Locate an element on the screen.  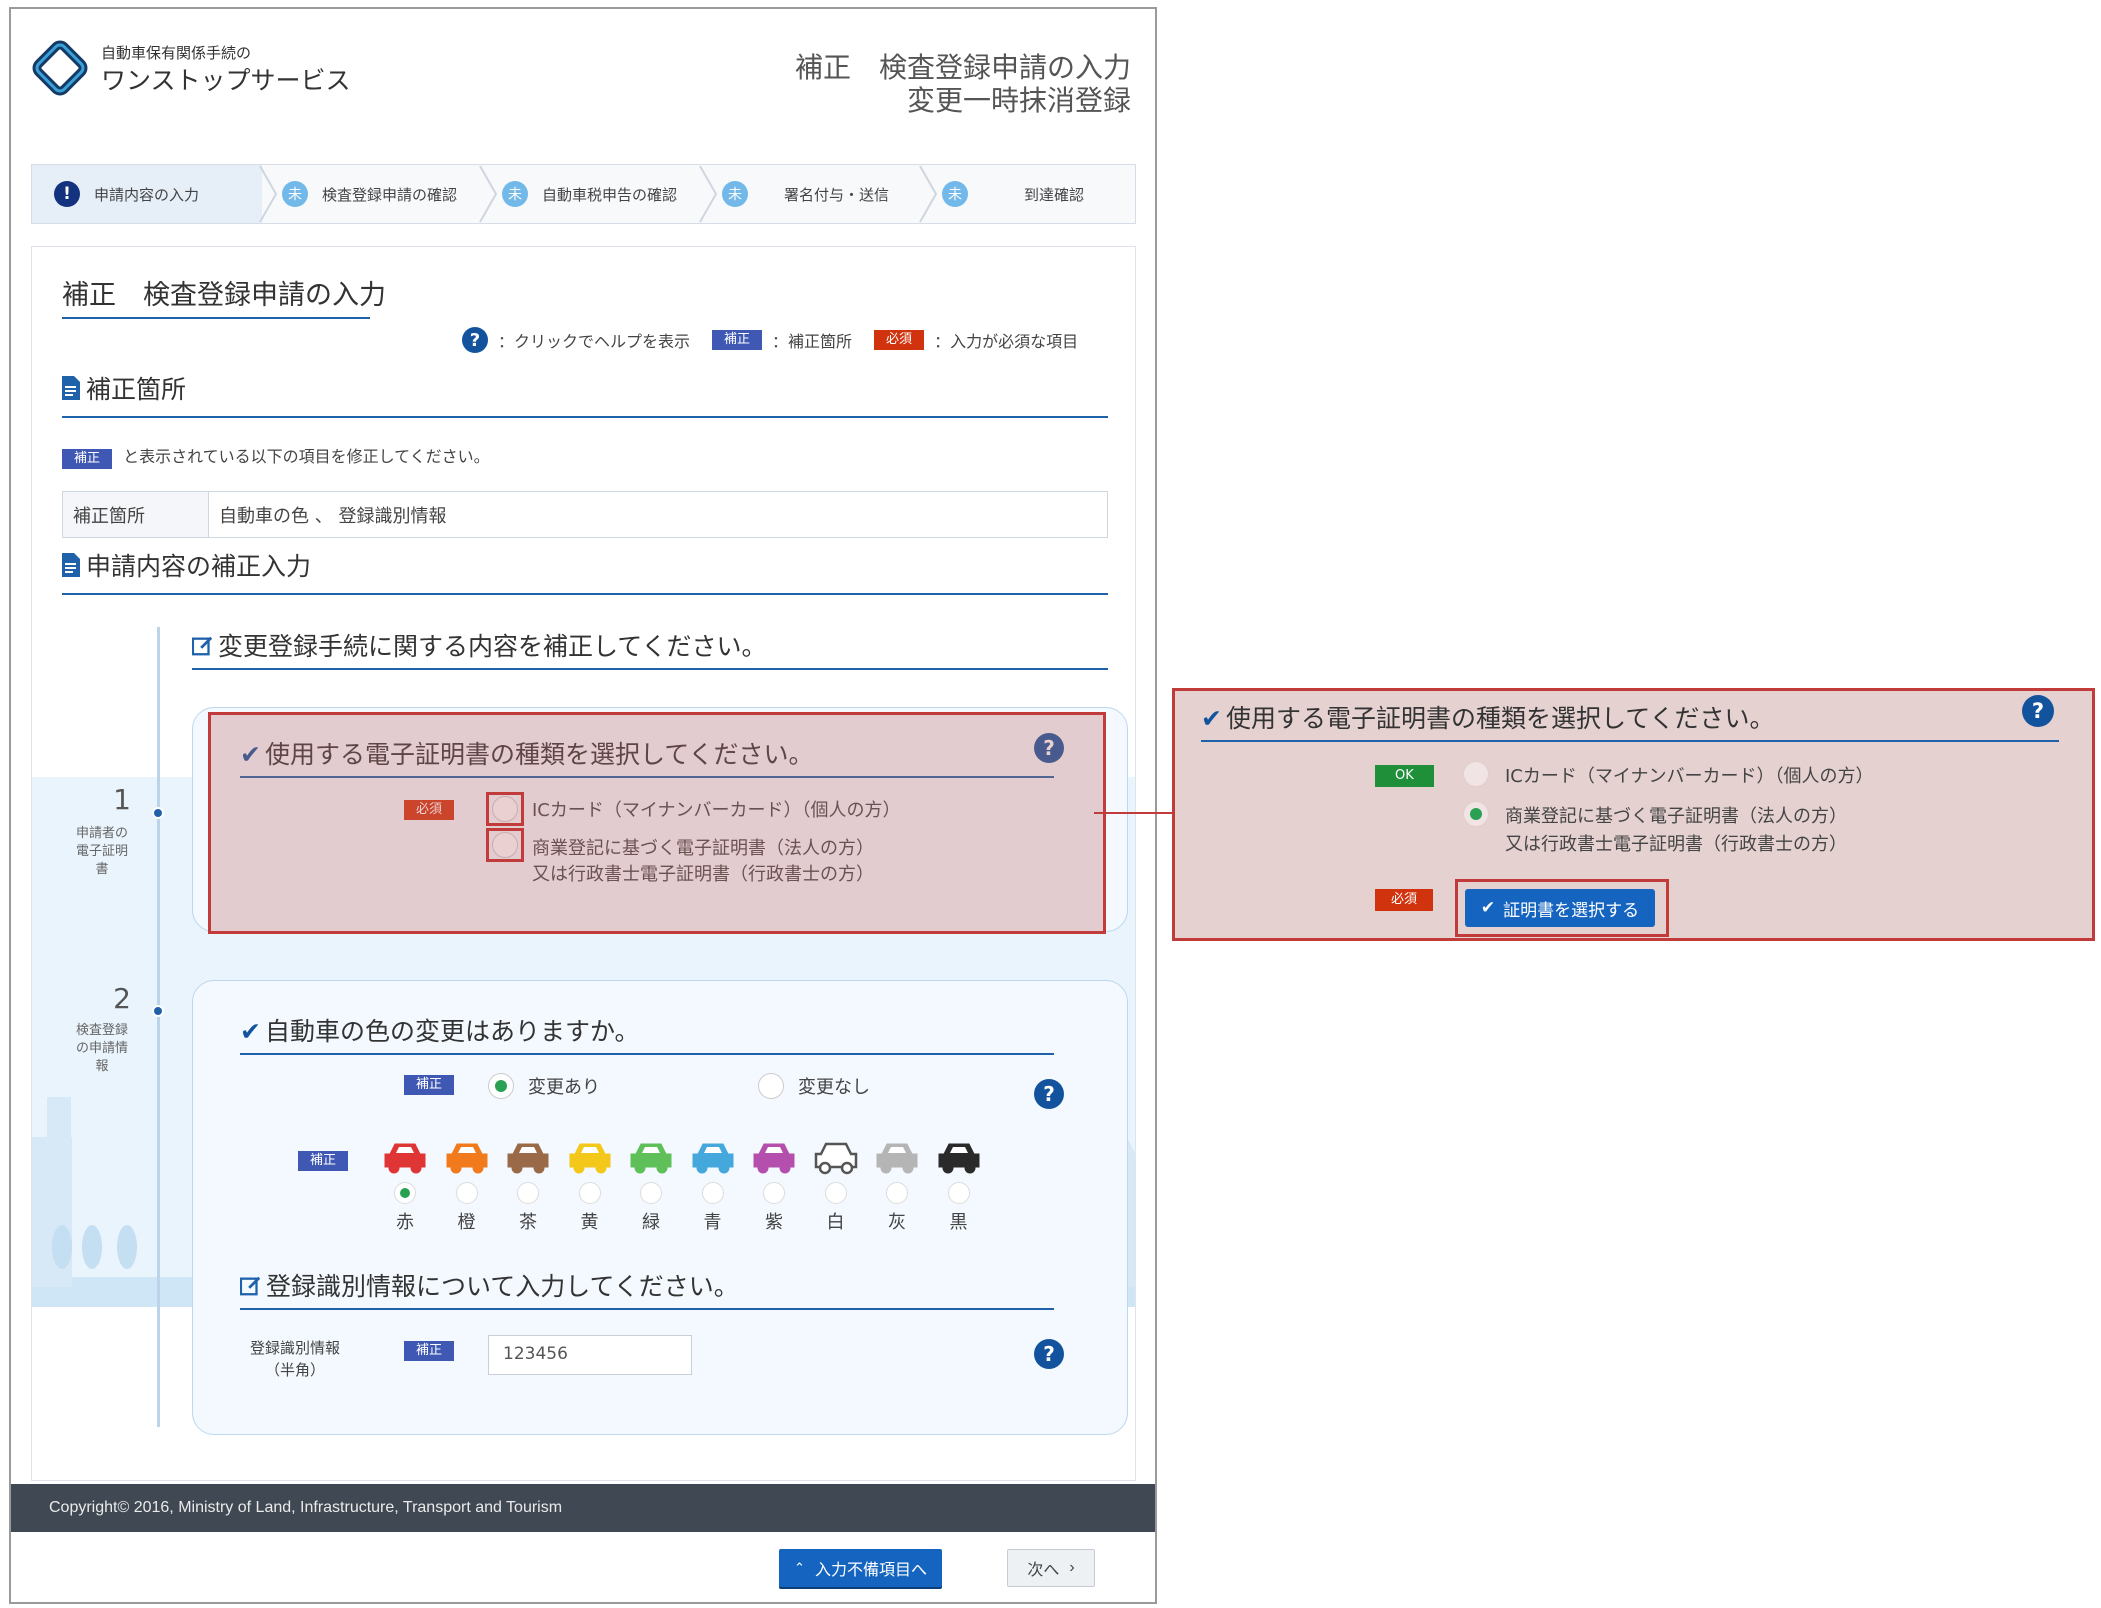
timeline-dot is located at coordinates (158, 813).